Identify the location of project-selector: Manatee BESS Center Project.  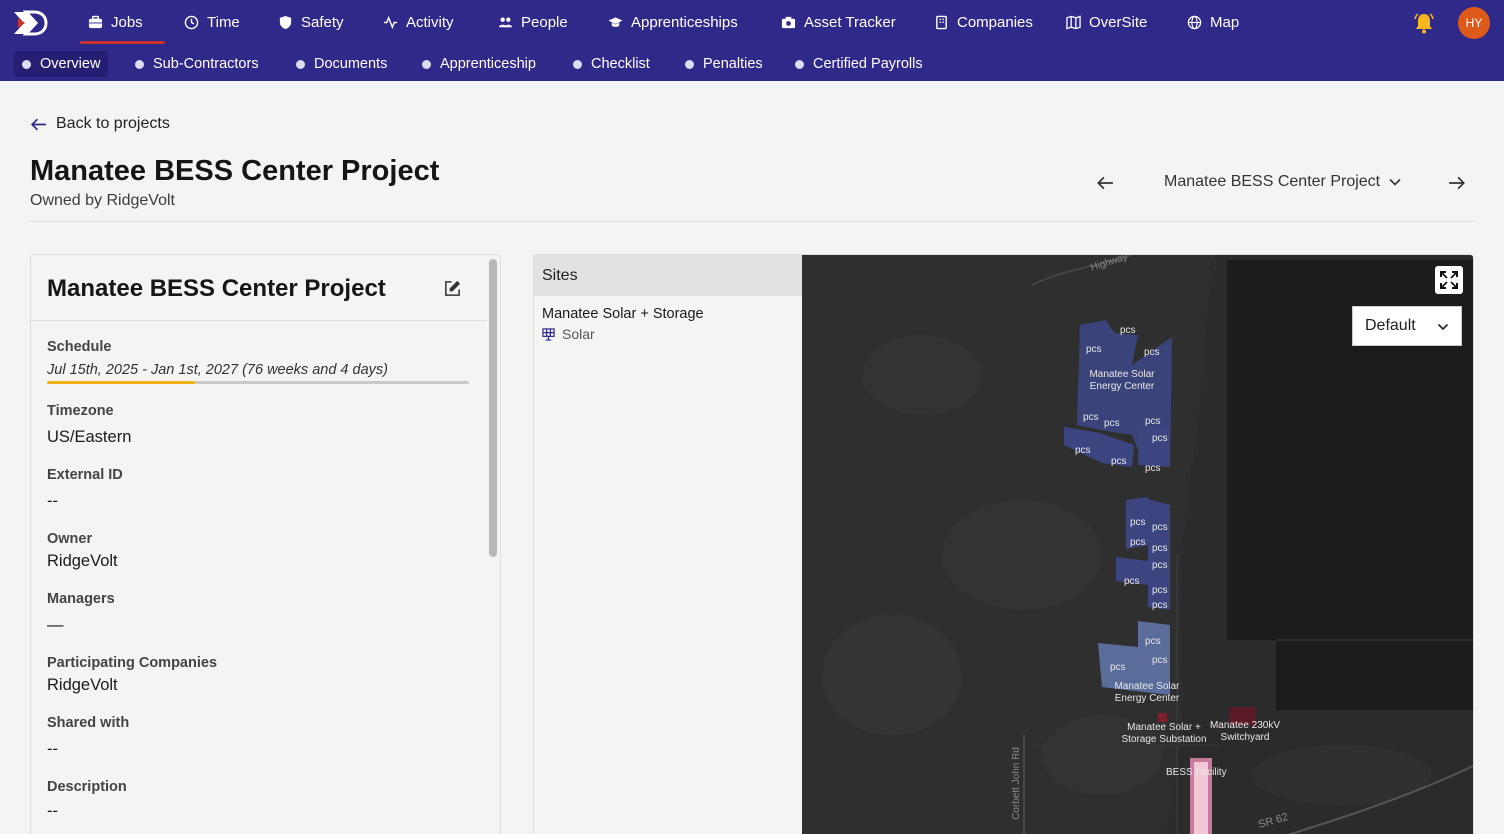
(1283, 182).